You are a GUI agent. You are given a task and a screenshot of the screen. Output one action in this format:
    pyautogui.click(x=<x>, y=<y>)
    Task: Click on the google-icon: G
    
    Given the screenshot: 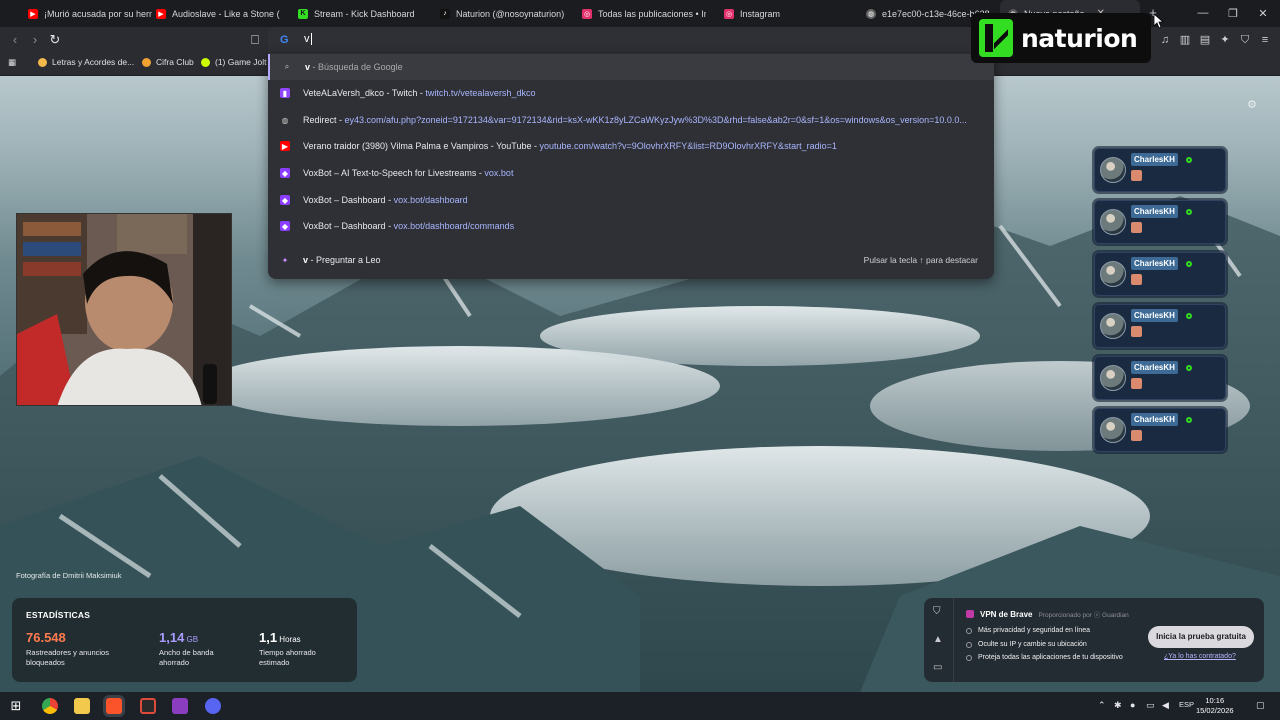 What is the action you would take?
    pyautogui.click(x=284, y=40)
    